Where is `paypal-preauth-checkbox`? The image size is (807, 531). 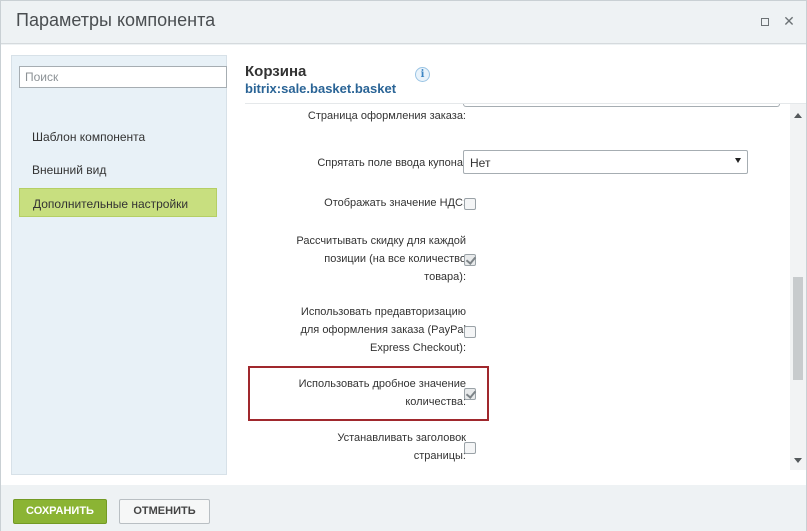 paypal-preauth-checkbox is located at coordinates (470, 332).